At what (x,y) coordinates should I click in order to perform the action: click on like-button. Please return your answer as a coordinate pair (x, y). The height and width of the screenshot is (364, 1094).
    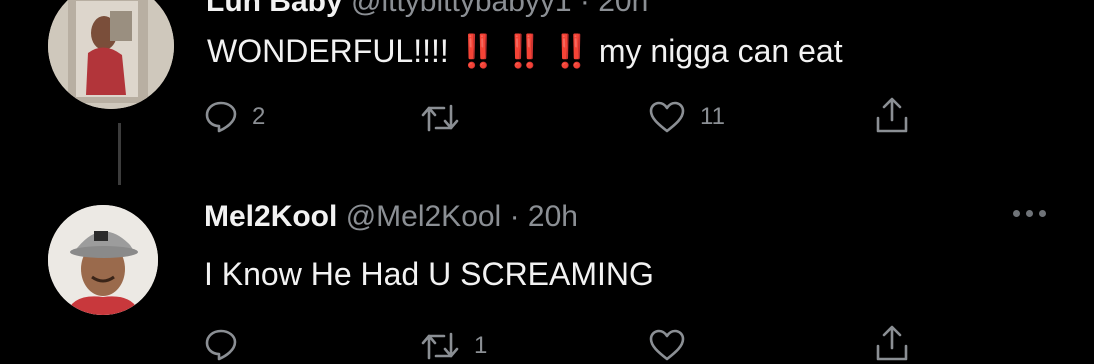
    Looking at the image, I should click on (674, 345).